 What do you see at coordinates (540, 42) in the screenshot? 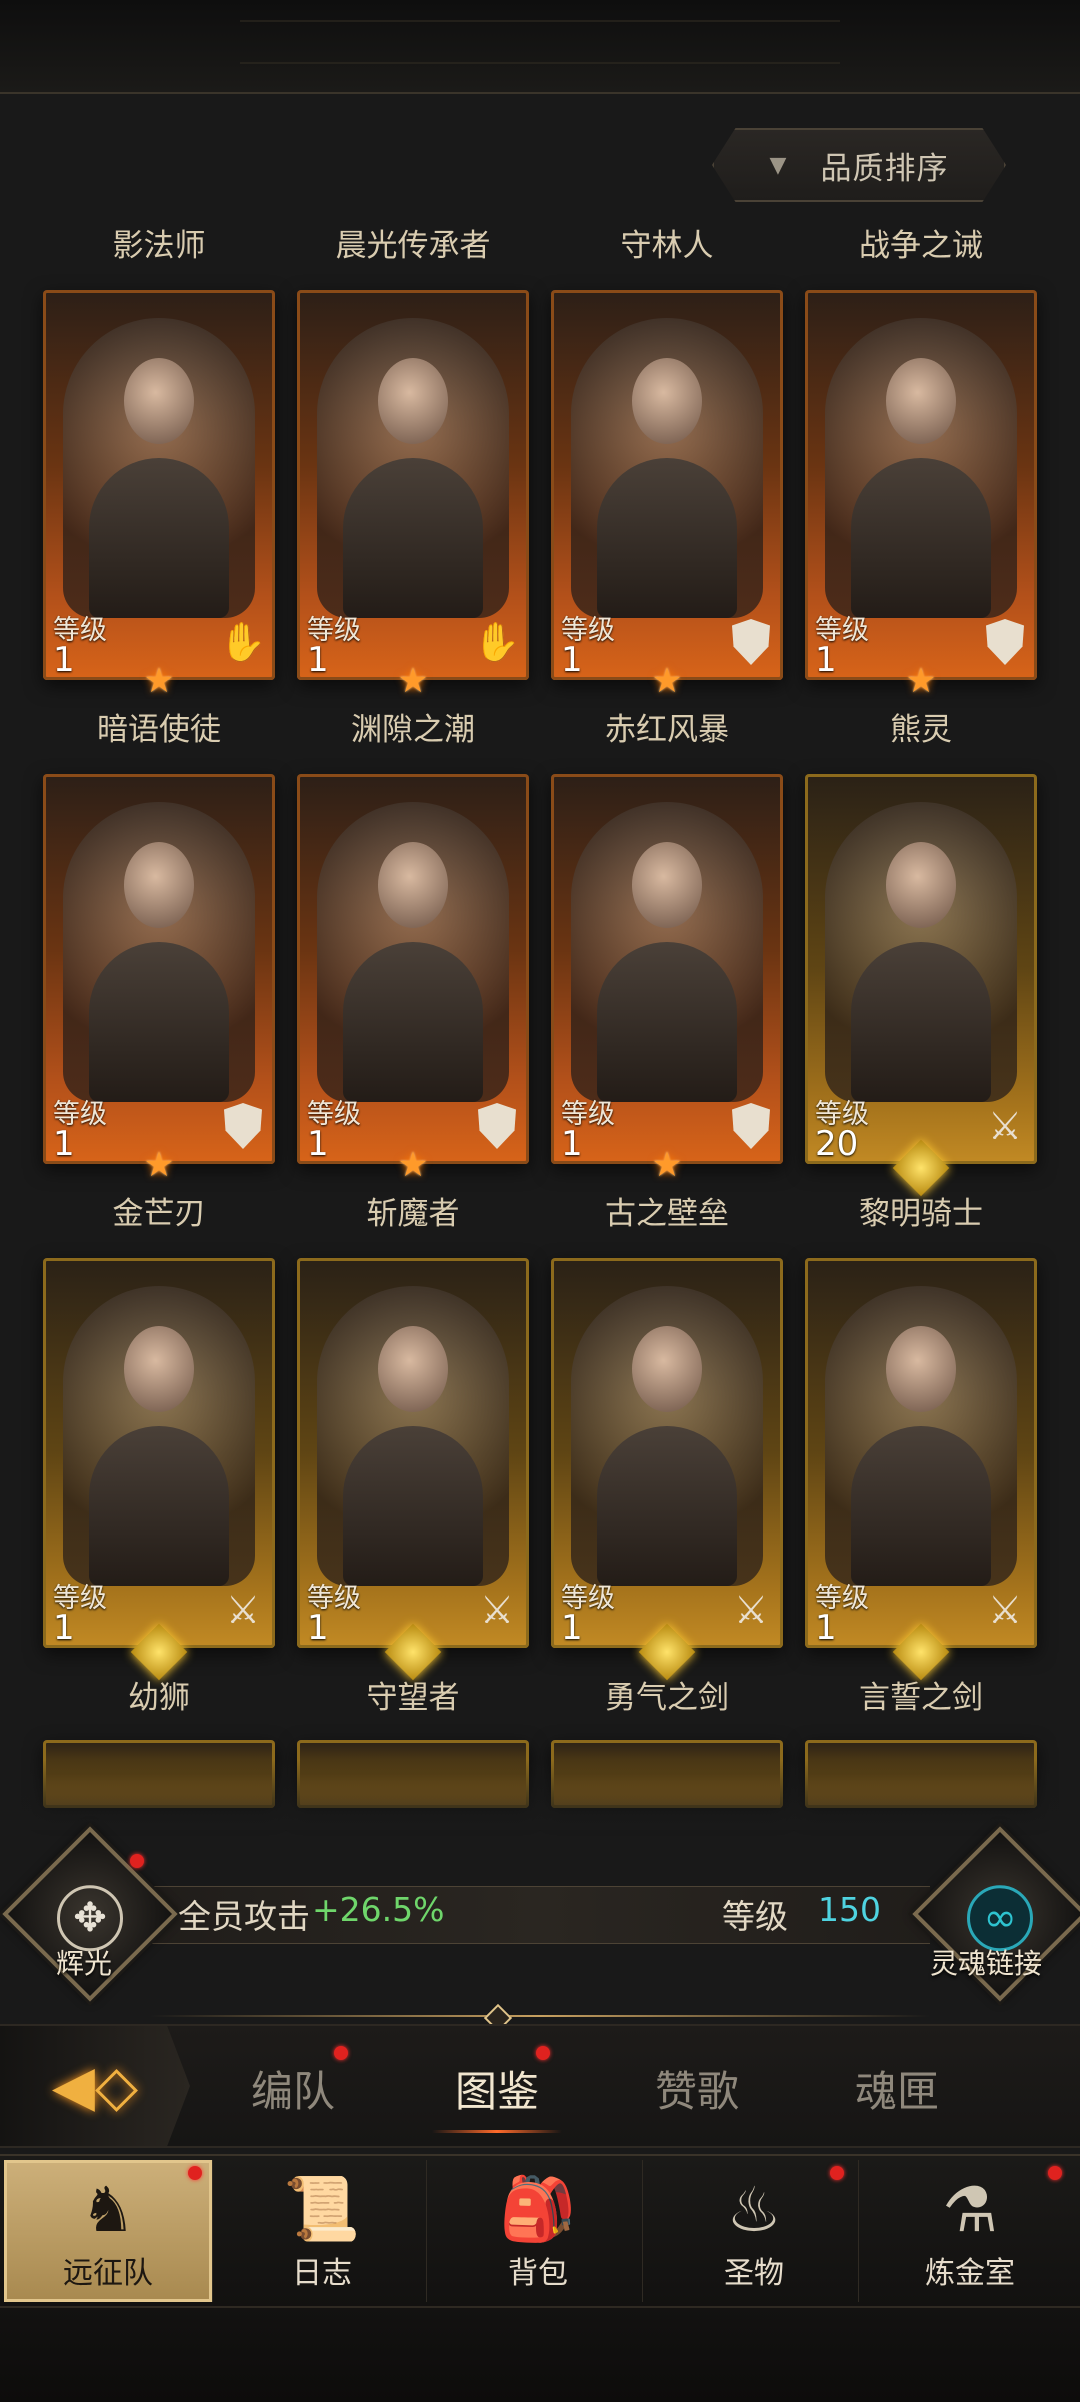
I see `top-ornament` at bounding box center [540, 42].